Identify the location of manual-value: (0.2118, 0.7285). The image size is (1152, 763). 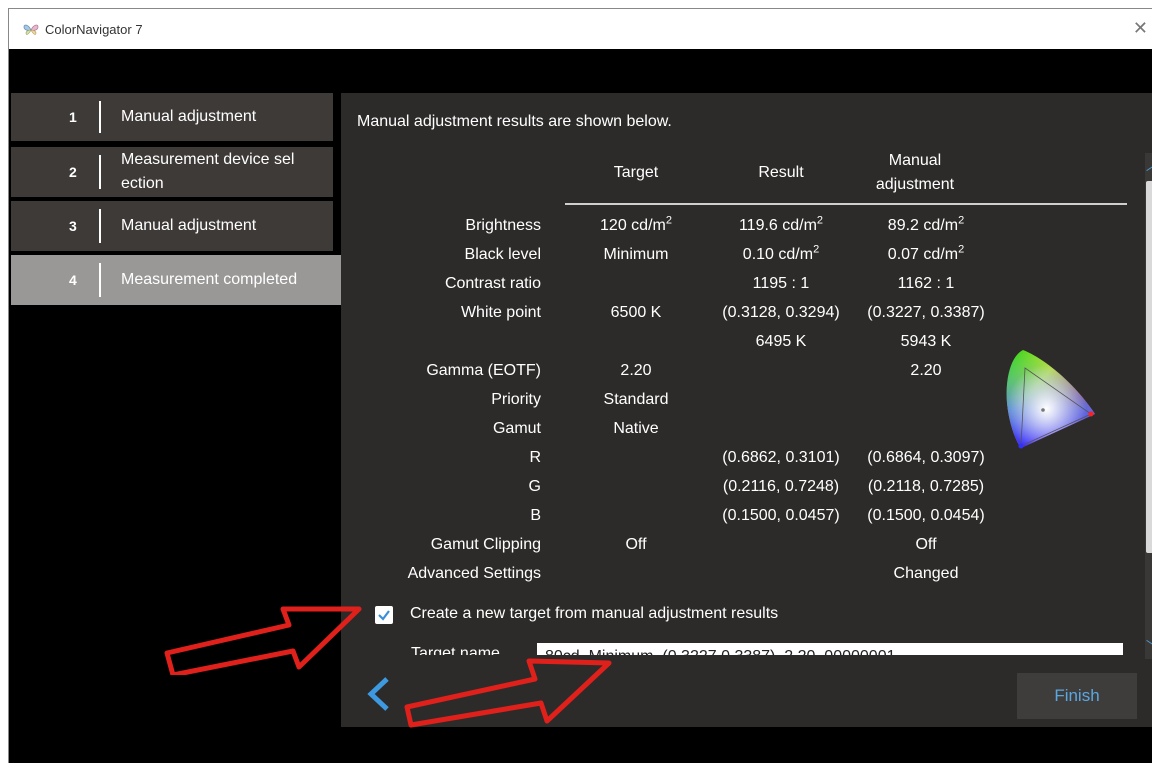
(926, 486).